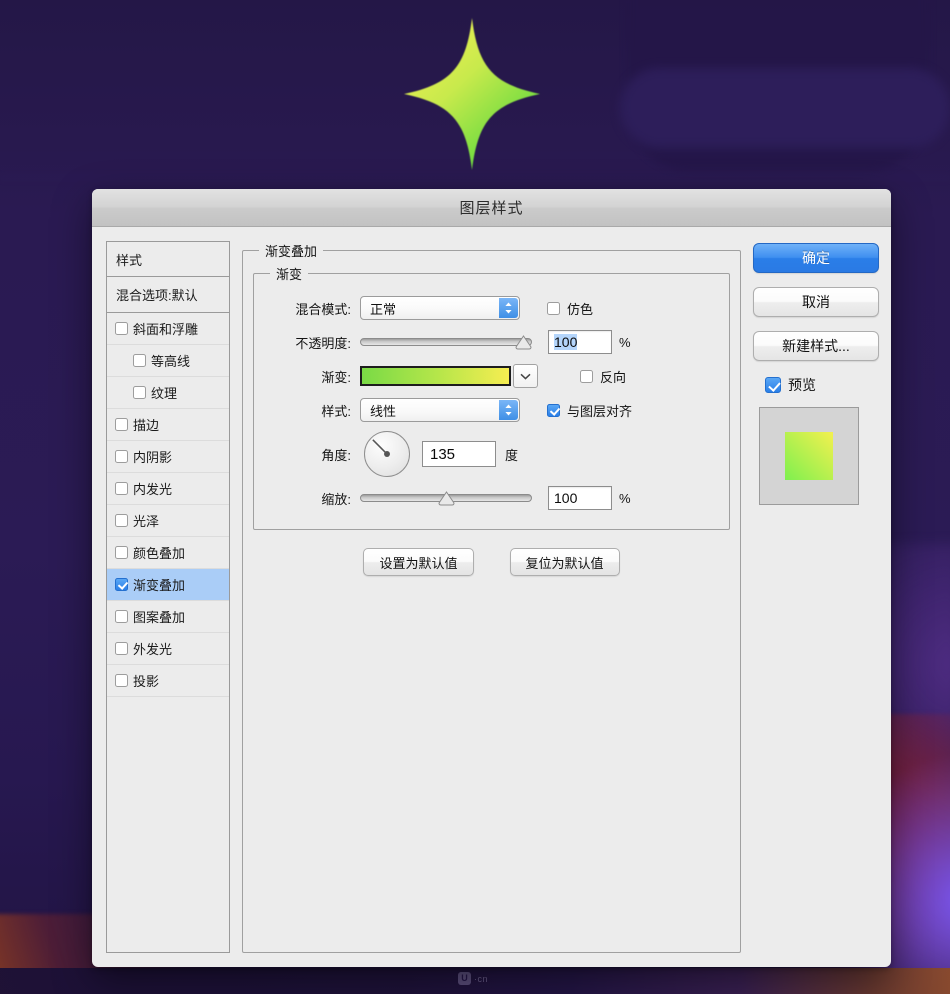 Image resolution: width=950 pixels, height=994 pixels. I want to click on opacity-row: 不透明度: 100 %, so click(491, 342).